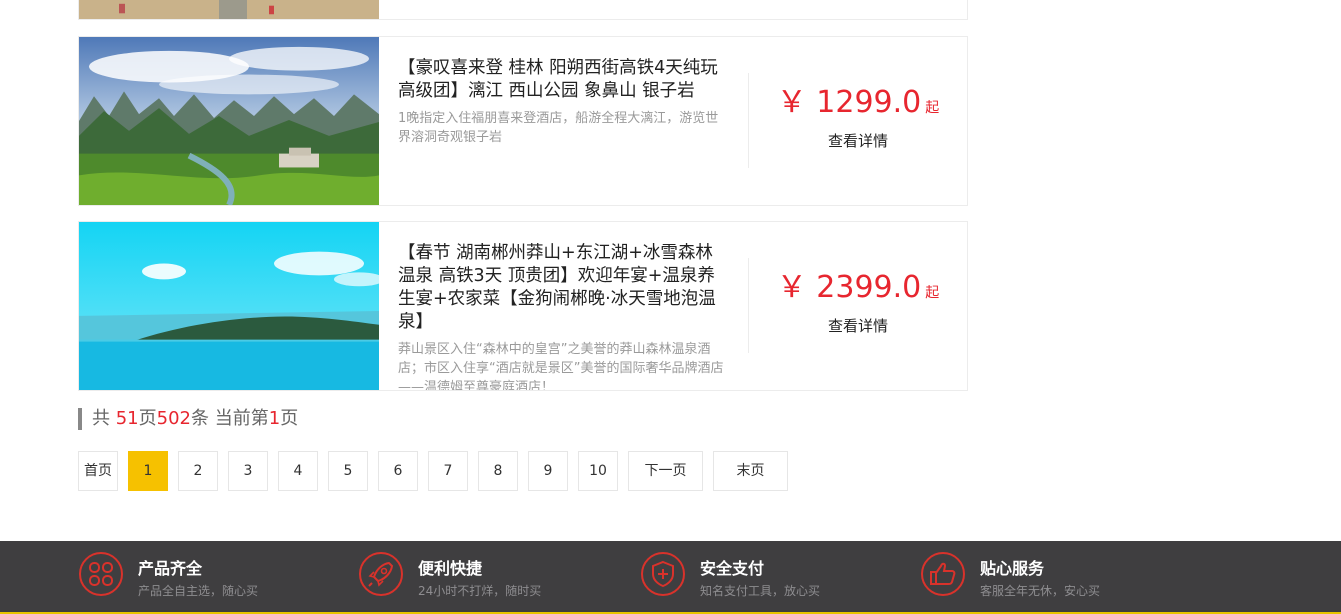 Image resolution: width=1341 pixels, height=614 pixels. I want to click on items-unit: 条 当前第, so click(230, 418).